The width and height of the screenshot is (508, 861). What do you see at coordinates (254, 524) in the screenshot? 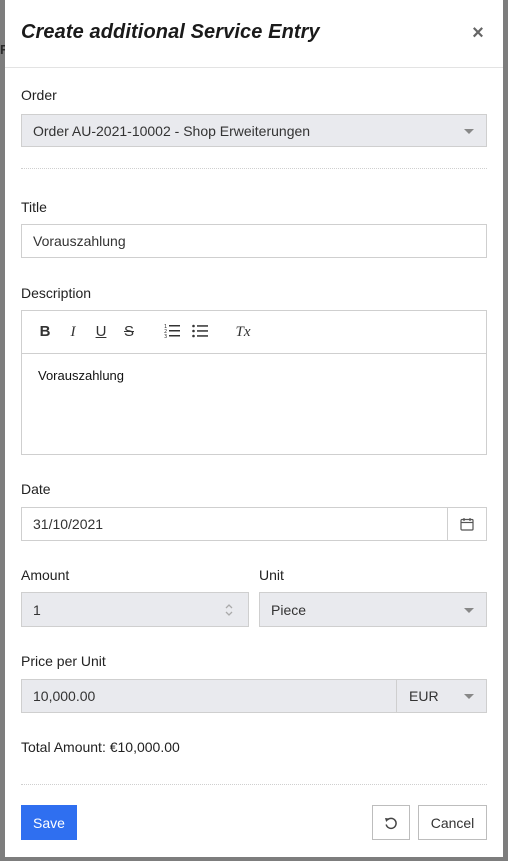
I see `date-input: 31/10/2021` at bounding box center [254, 524].